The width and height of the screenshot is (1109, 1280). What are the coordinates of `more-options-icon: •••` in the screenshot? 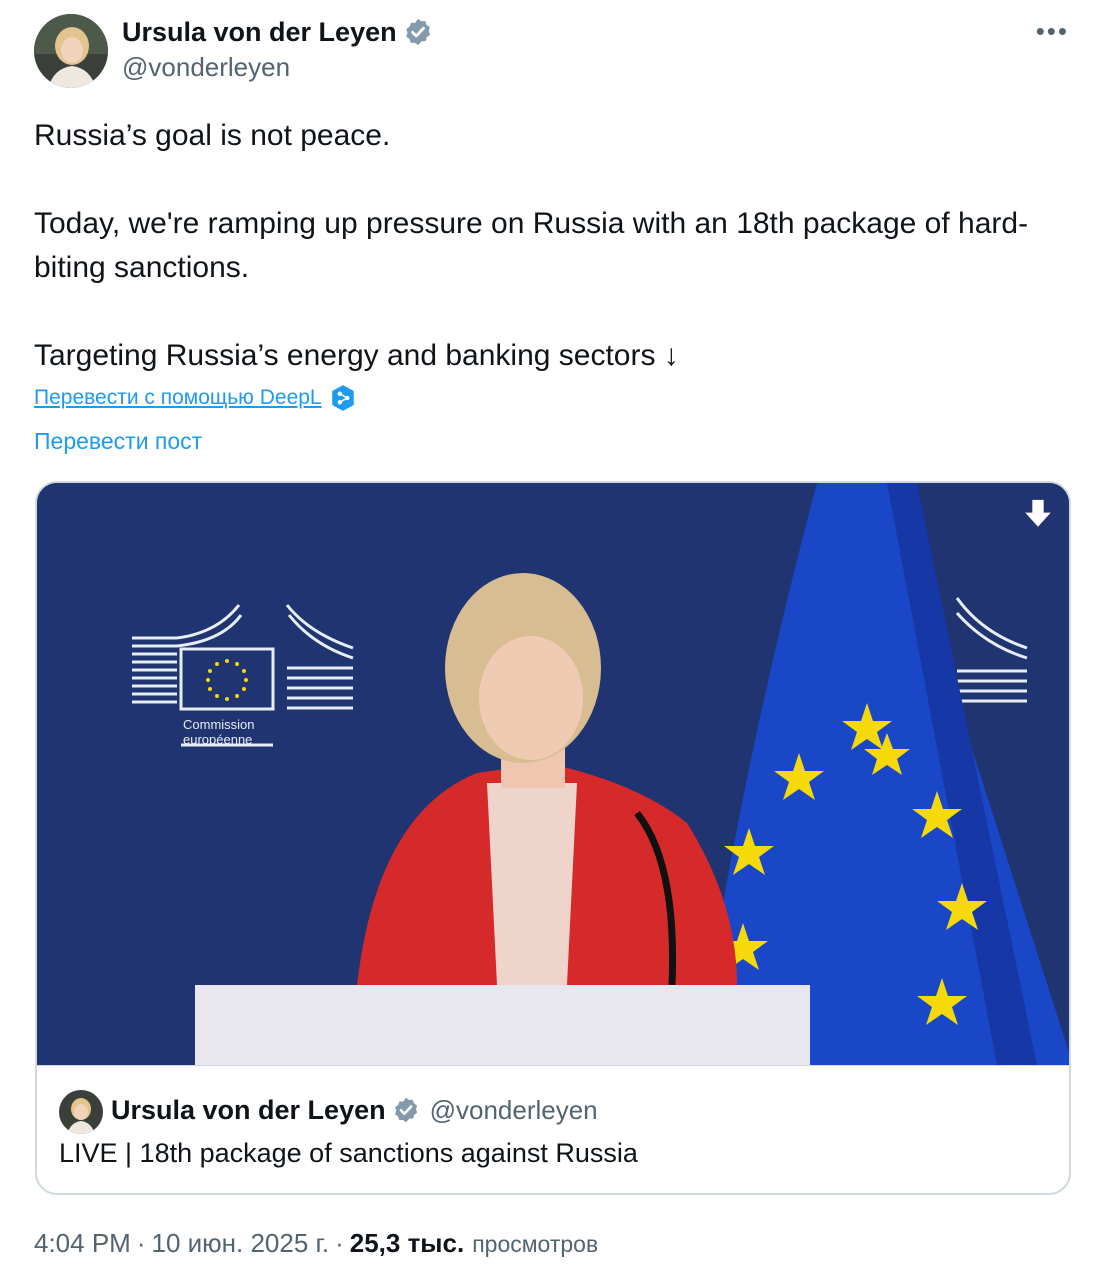 It's located at (1052, 31).